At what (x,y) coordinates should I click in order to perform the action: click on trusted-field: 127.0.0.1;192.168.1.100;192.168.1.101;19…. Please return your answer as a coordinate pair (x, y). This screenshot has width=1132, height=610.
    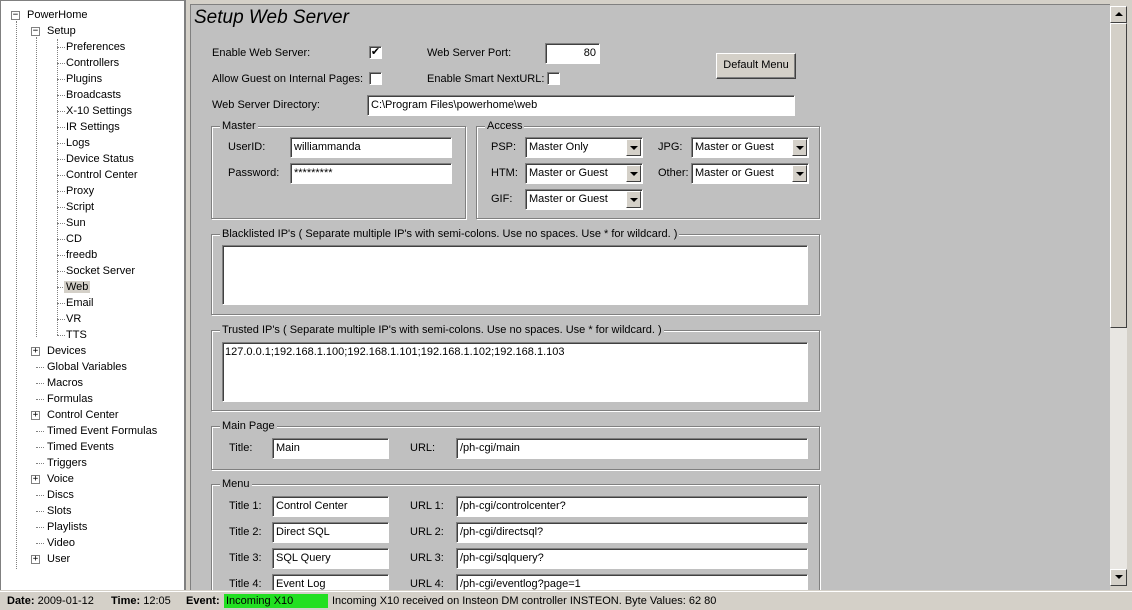
    Looking at the image, I should click on (515, 372).